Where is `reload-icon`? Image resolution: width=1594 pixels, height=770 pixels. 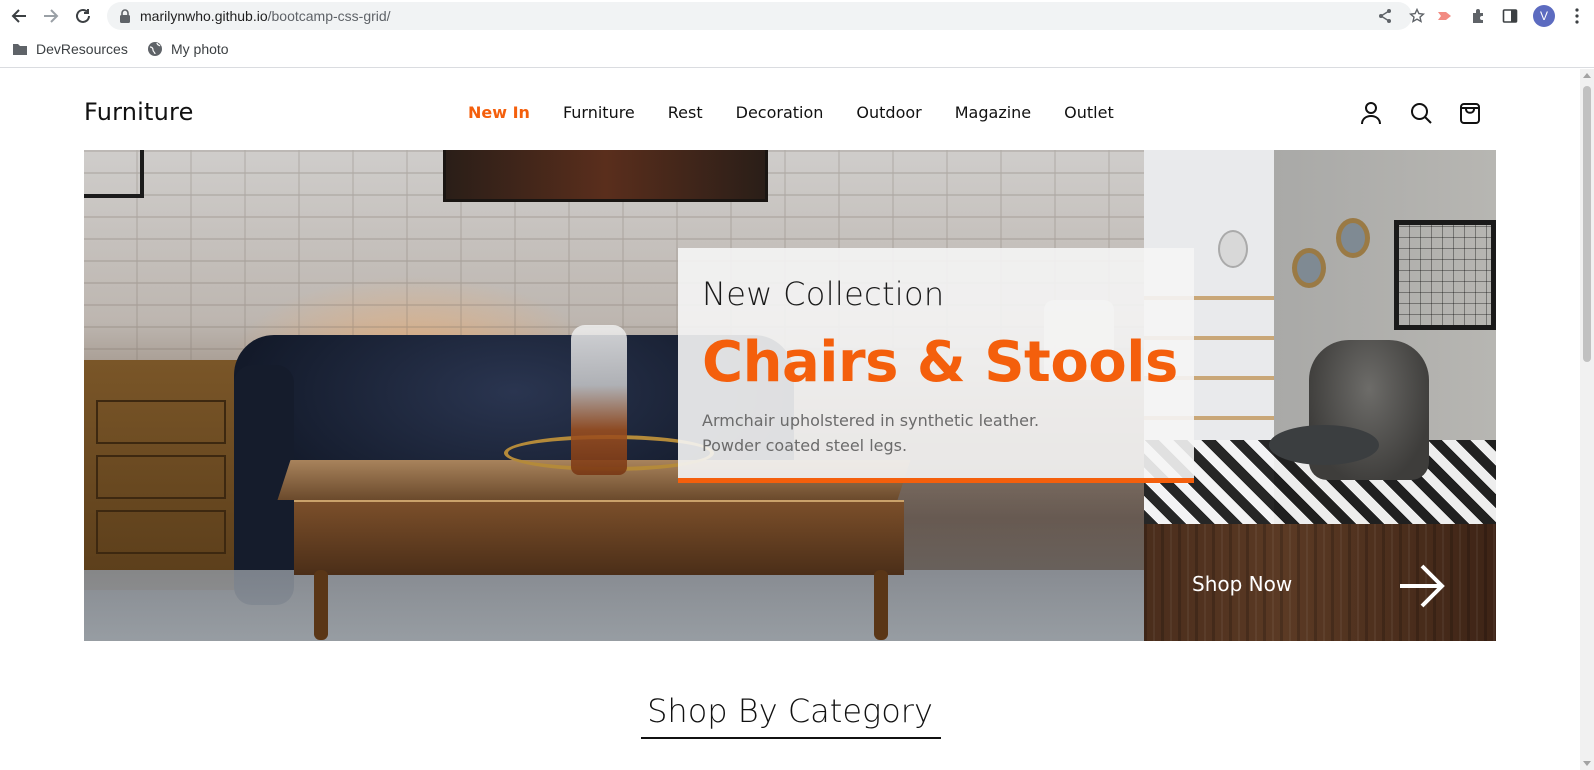
reload-icon is located at coordinates (83, 15).